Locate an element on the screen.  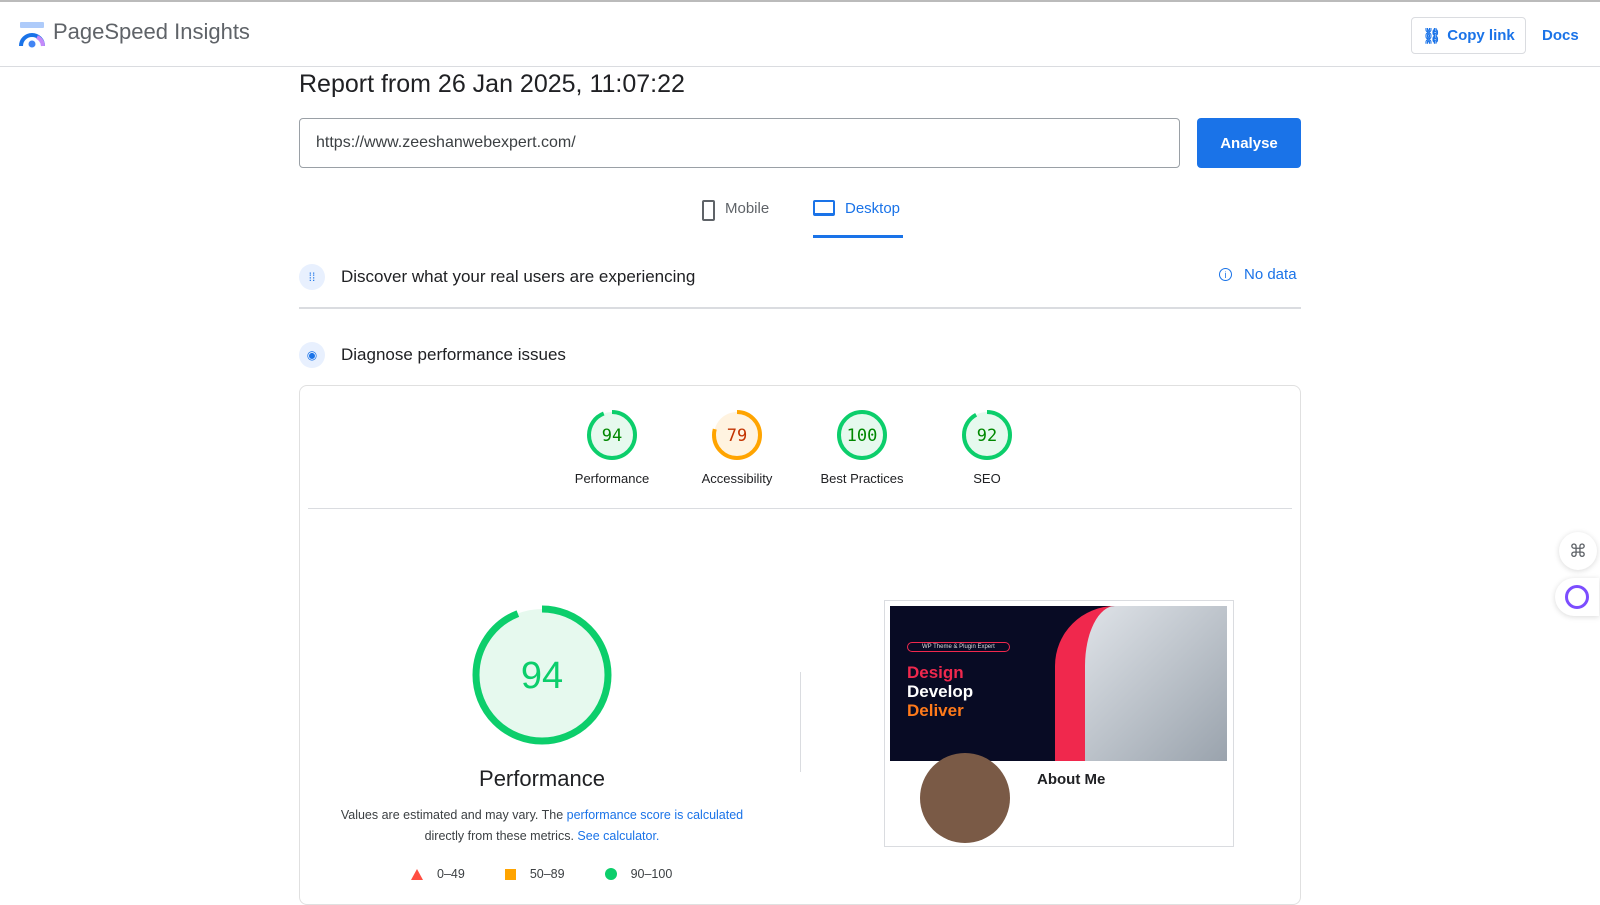
lighthouse-icon: ◉ is located at coordinates (312, 355).